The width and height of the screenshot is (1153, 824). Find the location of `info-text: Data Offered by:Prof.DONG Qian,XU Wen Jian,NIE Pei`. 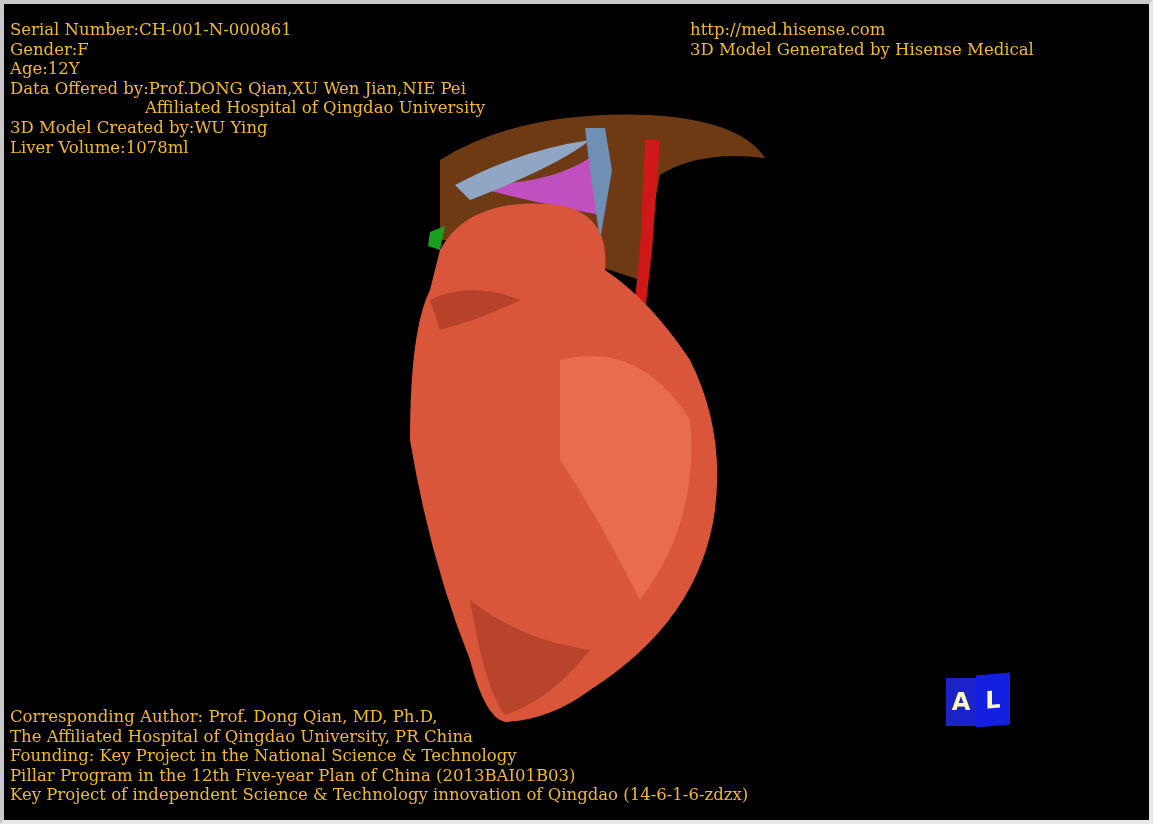

info-text: Data Offered by:Prof.DONG Qian,XU Wen Jian,NIE Pei is located at coordinates (238, 88).